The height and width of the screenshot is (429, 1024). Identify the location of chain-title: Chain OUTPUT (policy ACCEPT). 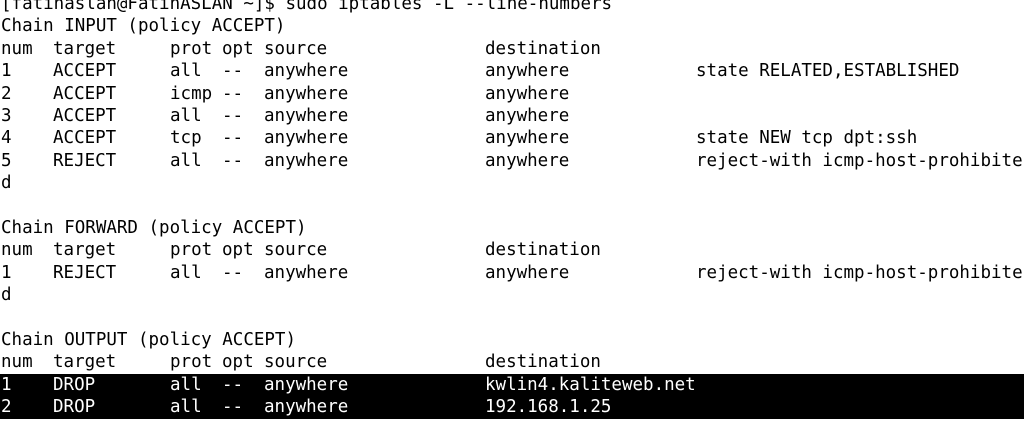
(149, 340).